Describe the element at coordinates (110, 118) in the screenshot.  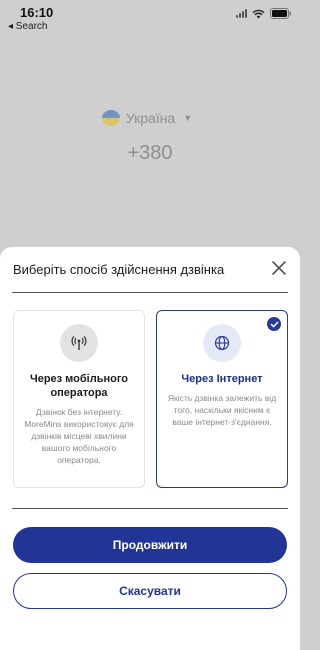
I see `ukraine-flag-icon` at that location.